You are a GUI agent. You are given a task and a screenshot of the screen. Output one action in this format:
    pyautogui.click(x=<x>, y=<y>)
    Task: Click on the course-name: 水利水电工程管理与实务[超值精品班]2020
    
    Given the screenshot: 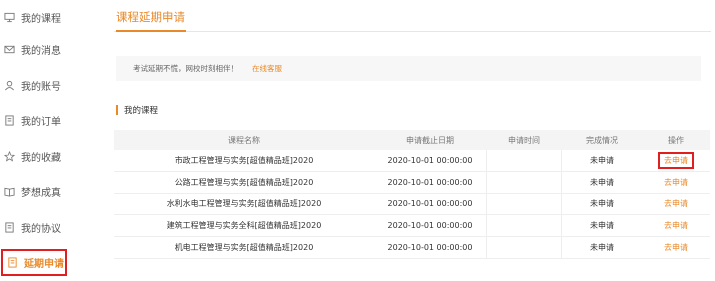 What is the action you would take?
    pyautogui.click(x=244, y=204)
    